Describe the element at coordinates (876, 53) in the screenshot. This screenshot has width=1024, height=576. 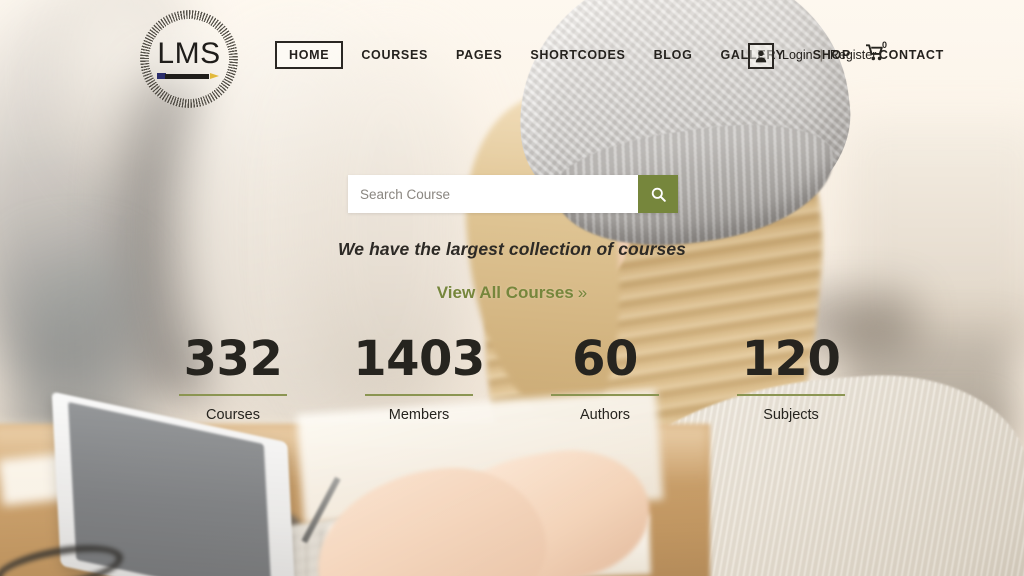
I see `cart-button: 0` at that location.